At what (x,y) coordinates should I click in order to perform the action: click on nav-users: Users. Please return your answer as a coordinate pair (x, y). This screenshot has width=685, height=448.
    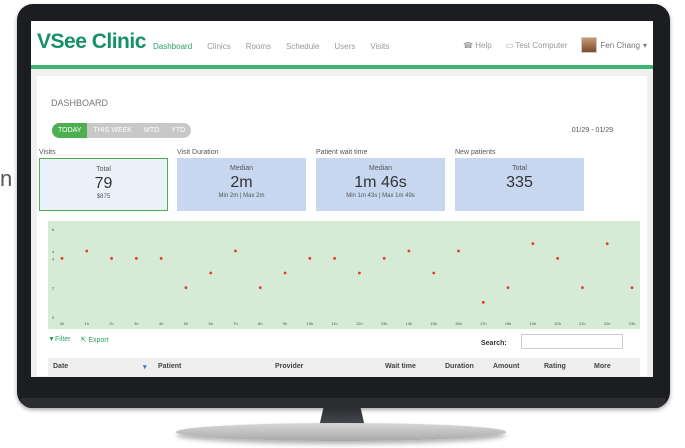
    Looking at the image, I should click on (344, 46).